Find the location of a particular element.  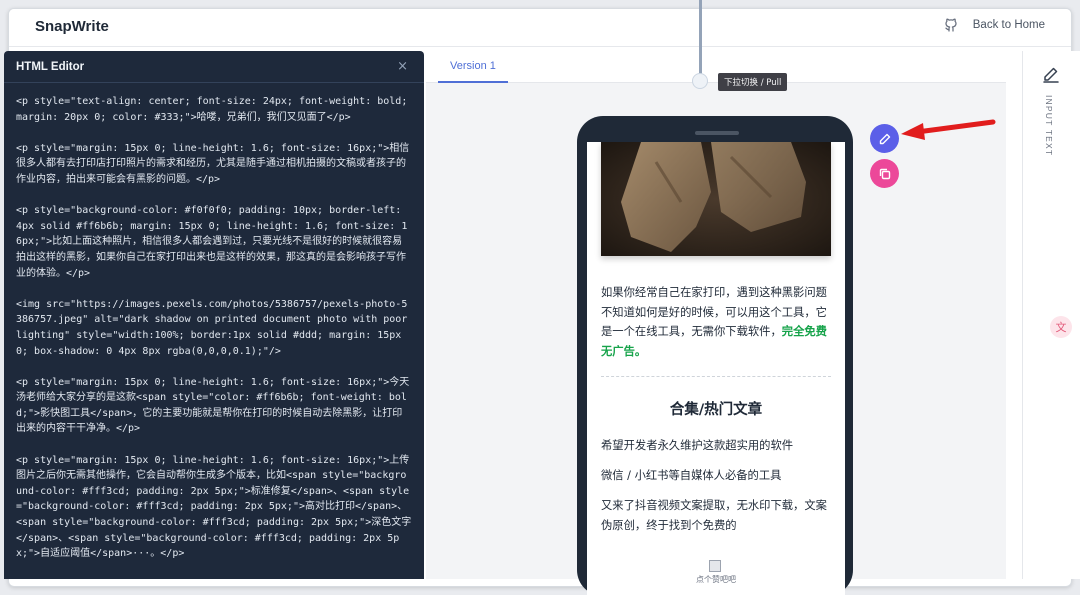

section-divider is located at coordinates (716, 376).